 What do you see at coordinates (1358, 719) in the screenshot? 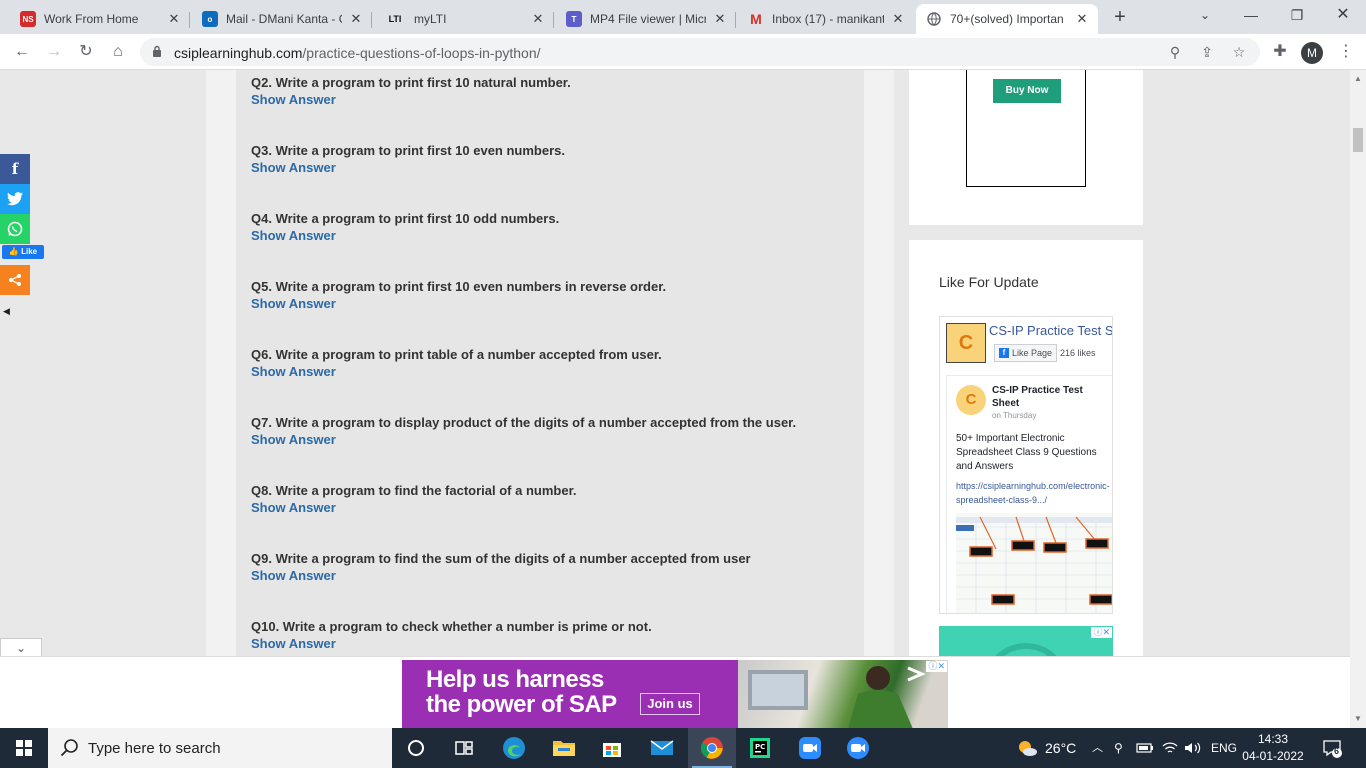
I see `scroll-down-arrow-icon: ▼` at bounding box center [1358, 719].